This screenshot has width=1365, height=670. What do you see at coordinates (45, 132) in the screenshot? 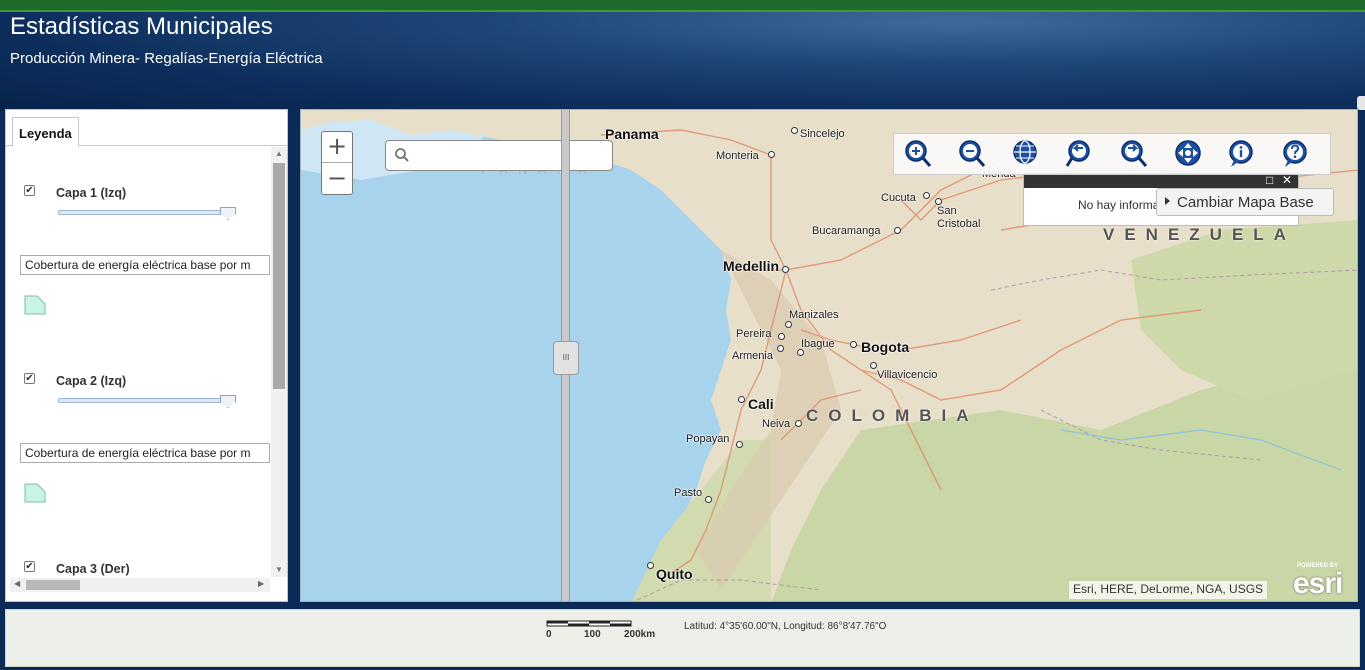
I see `tab-legend: Leyenda` at bounding box center [45, 132].